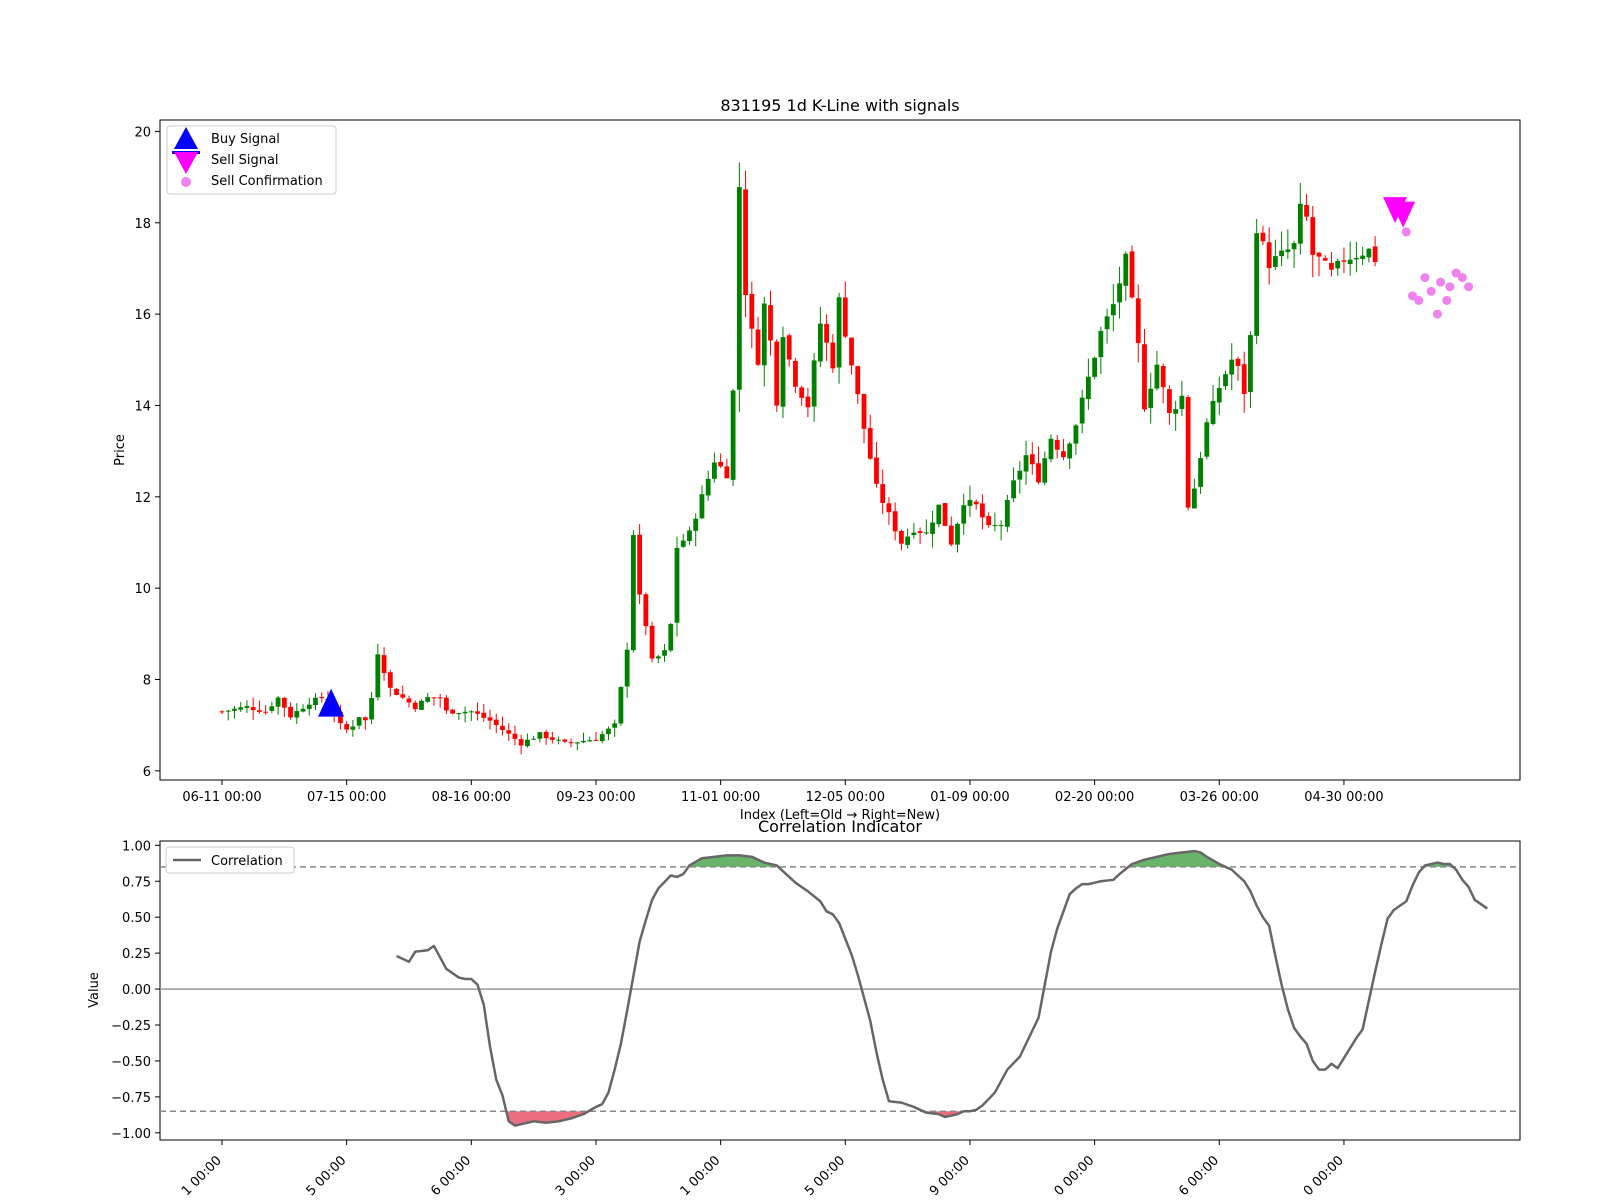  I want to click on kline-y-tick-label: 18, so click(142, 224).